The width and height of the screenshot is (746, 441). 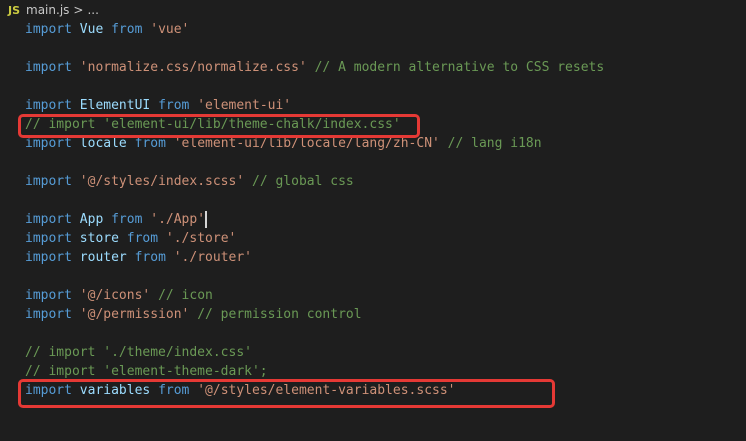 What do you see at coordinates (47, 10) in the screenshot?
I see `breadcrumb-file: main.js` at bounding box center [47, 10].